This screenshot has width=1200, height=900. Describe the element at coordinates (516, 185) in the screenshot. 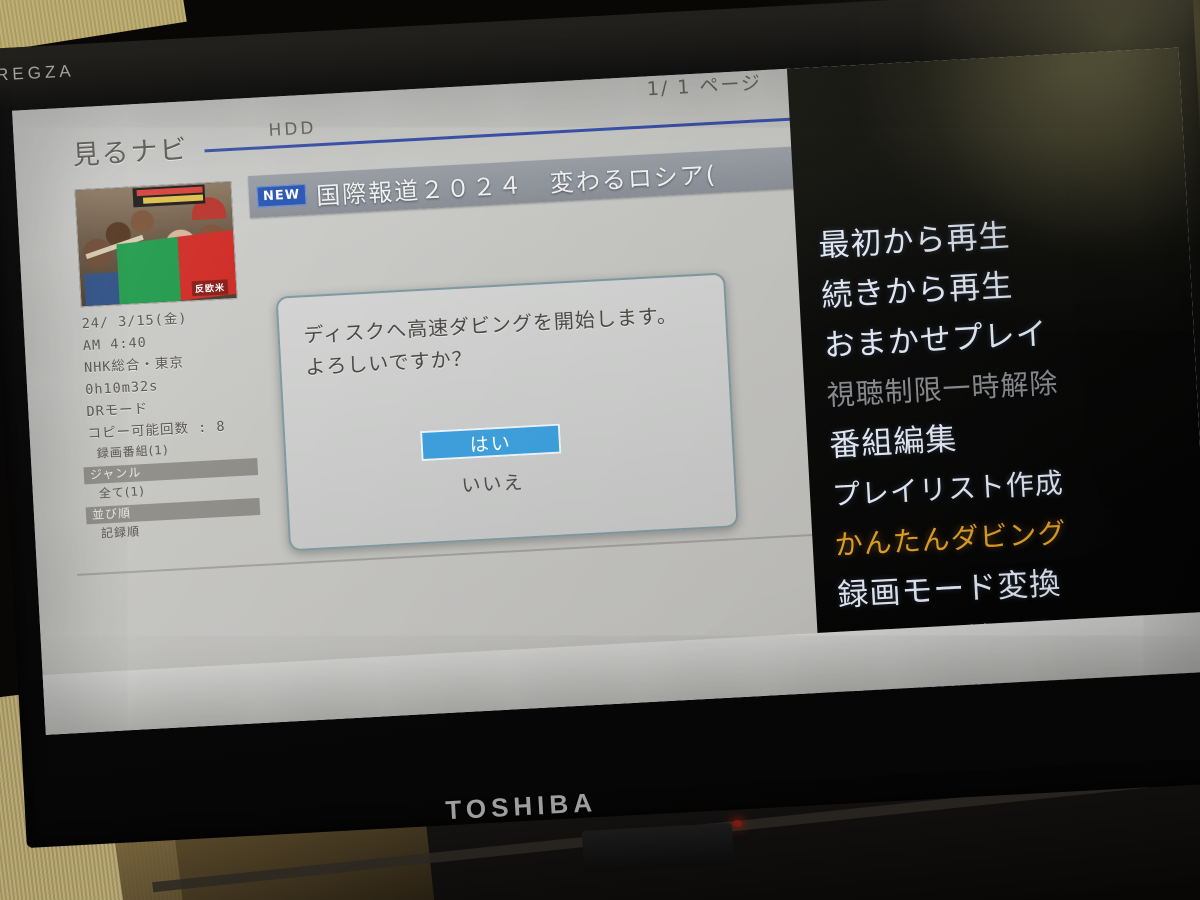

I see `program-title: 国際報道２０２４ 変わるロシア(` at that location.